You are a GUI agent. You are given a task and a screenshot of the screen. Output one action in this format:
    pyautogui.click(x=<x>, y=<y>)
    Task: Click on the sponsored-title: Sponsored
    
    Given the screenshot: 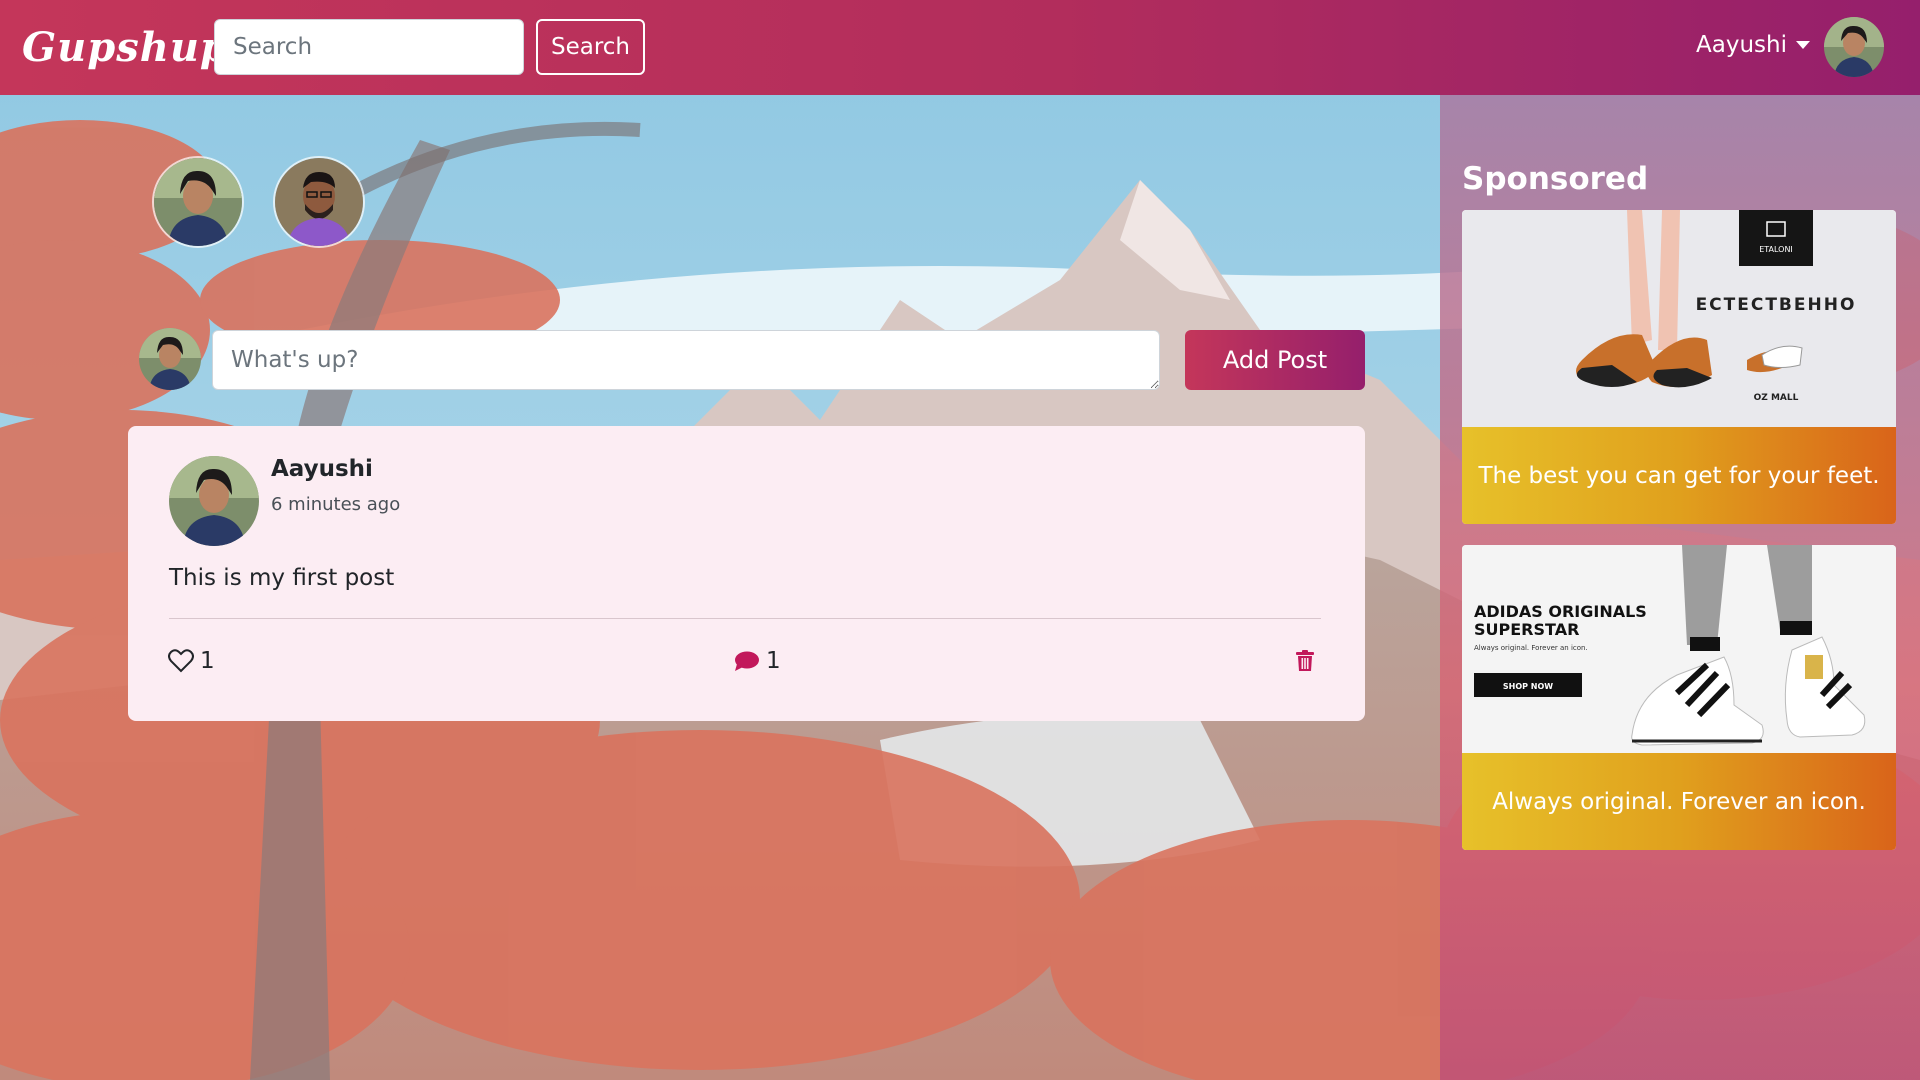 What is the action you would take?
    pyautogui.click(x=1555, y=179)
    